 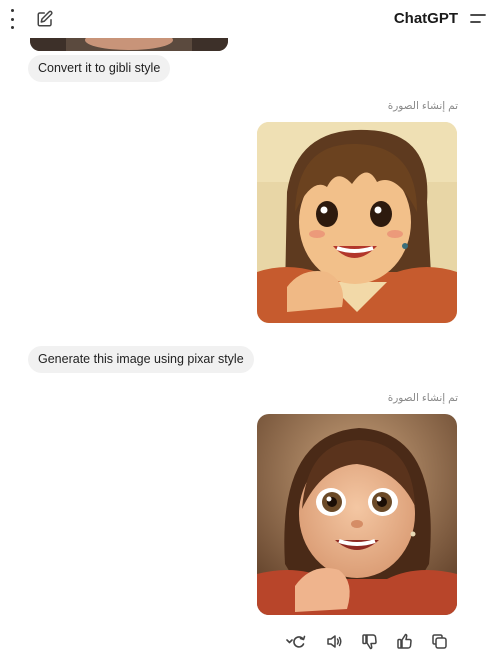 I want to click on user-message: Generate this image using pixar style, so click(x=141, y=359).